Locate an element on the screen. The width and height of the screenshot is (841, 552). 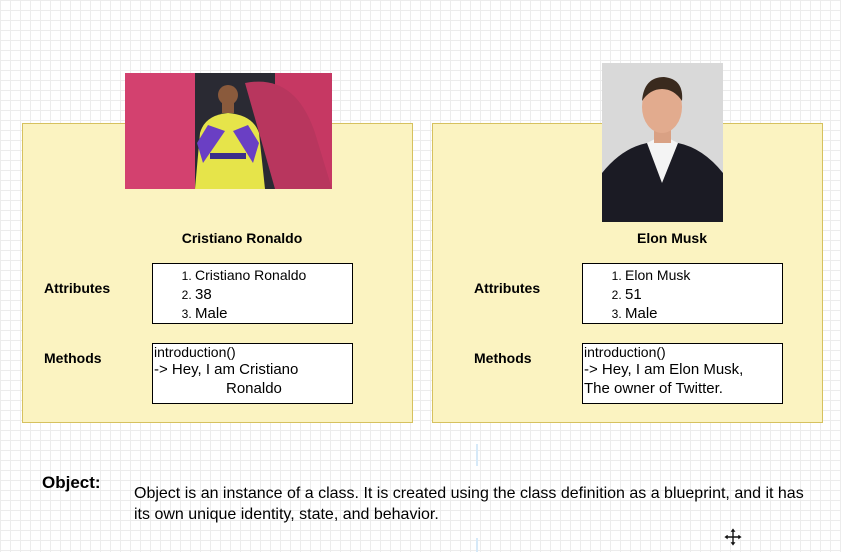
object-name: Cristiano Ronaldo is located at coordinates (242, 238).